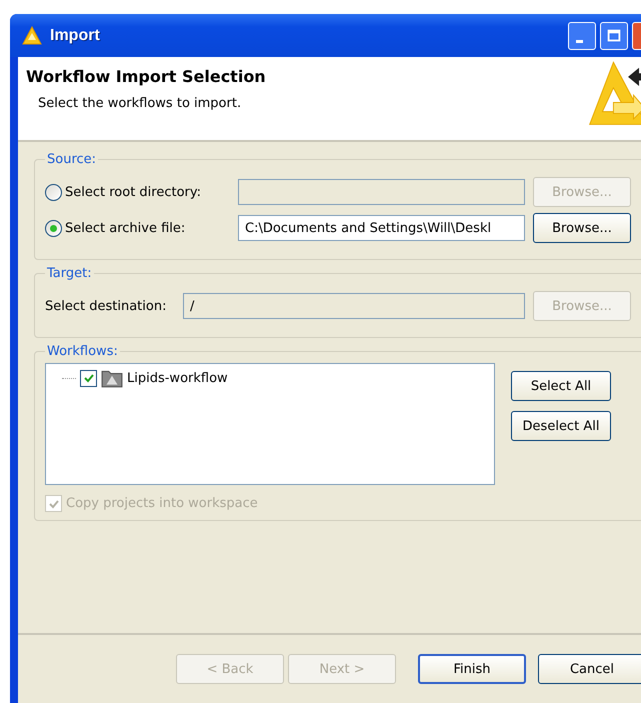  I want to click on selection-button: Deselect All, so click(561, 426).